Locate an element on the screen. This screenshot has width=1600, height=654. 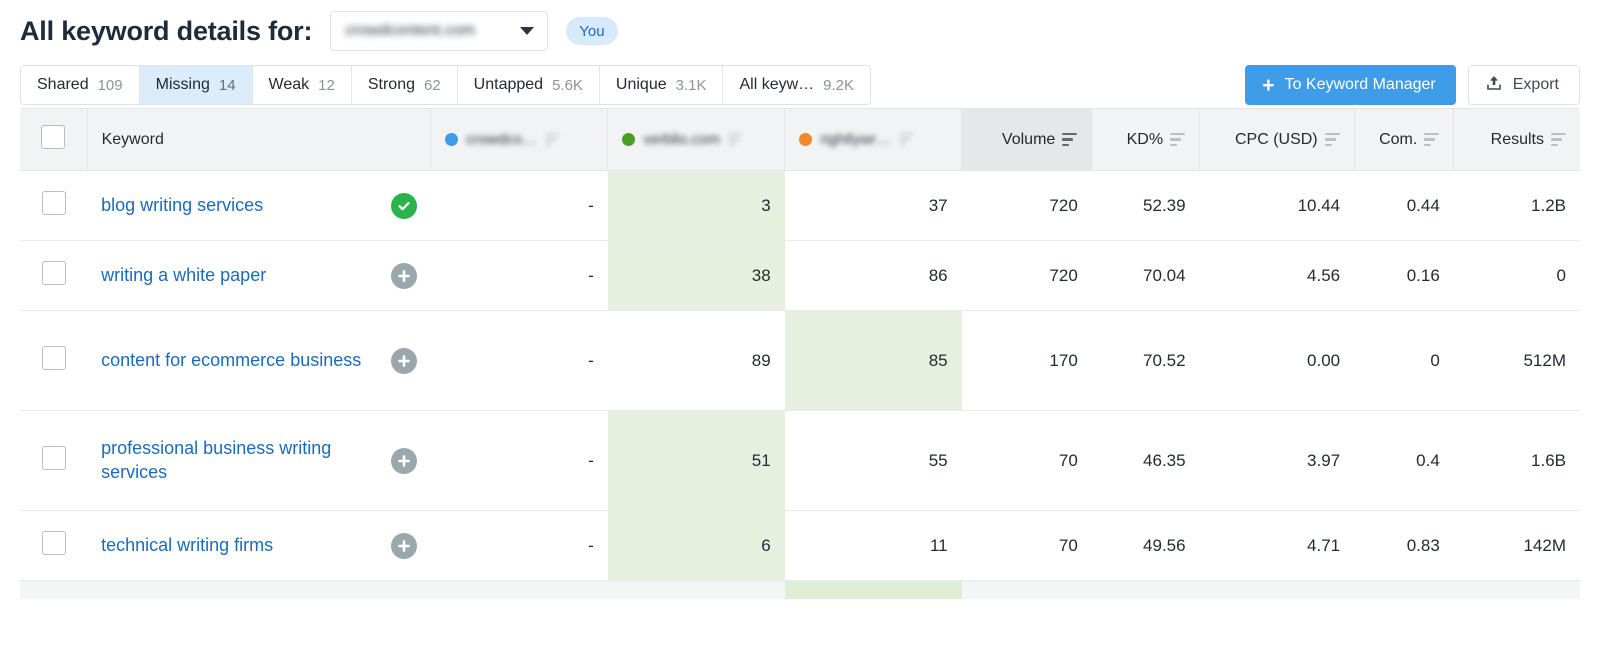
tab-weak: Weak 12 is located at coordinates (302, 85).